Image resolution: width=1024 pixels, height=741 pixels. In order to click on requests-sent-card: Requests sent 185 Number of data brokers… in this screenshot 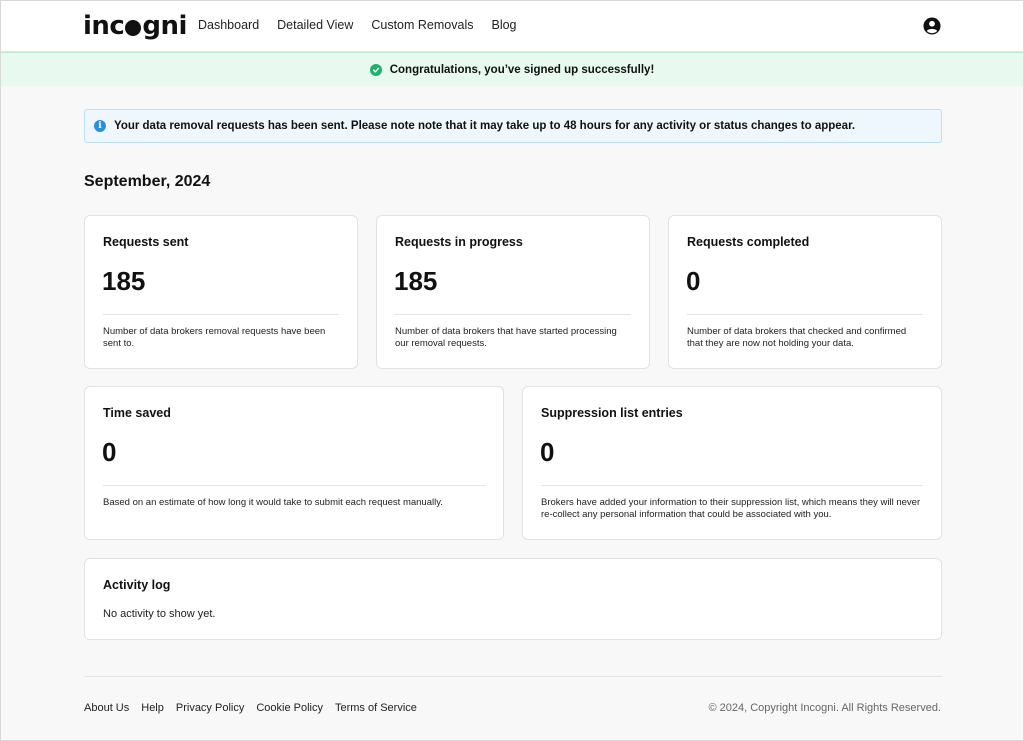, I will do `click(221, 292)`.